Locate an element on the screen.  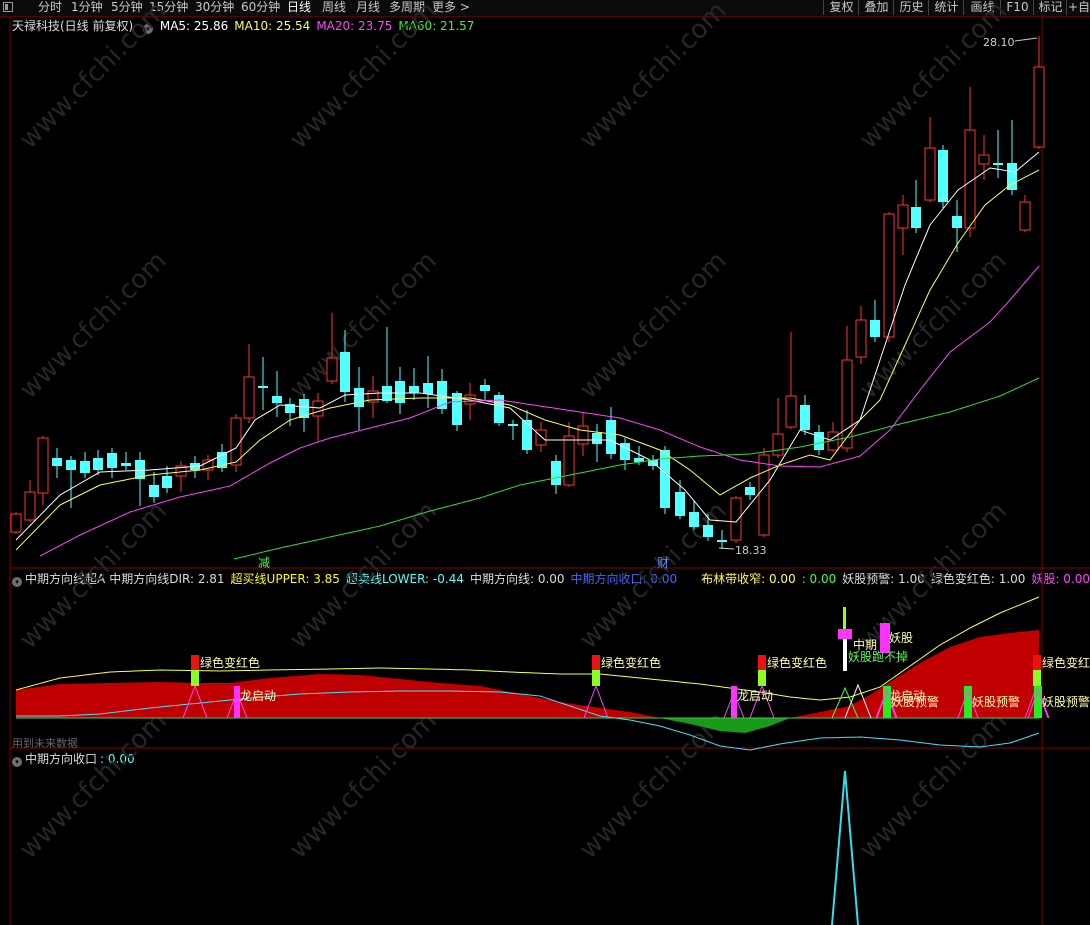
watermark-11: www.cfchi.com is located at coordinates (933, 575).